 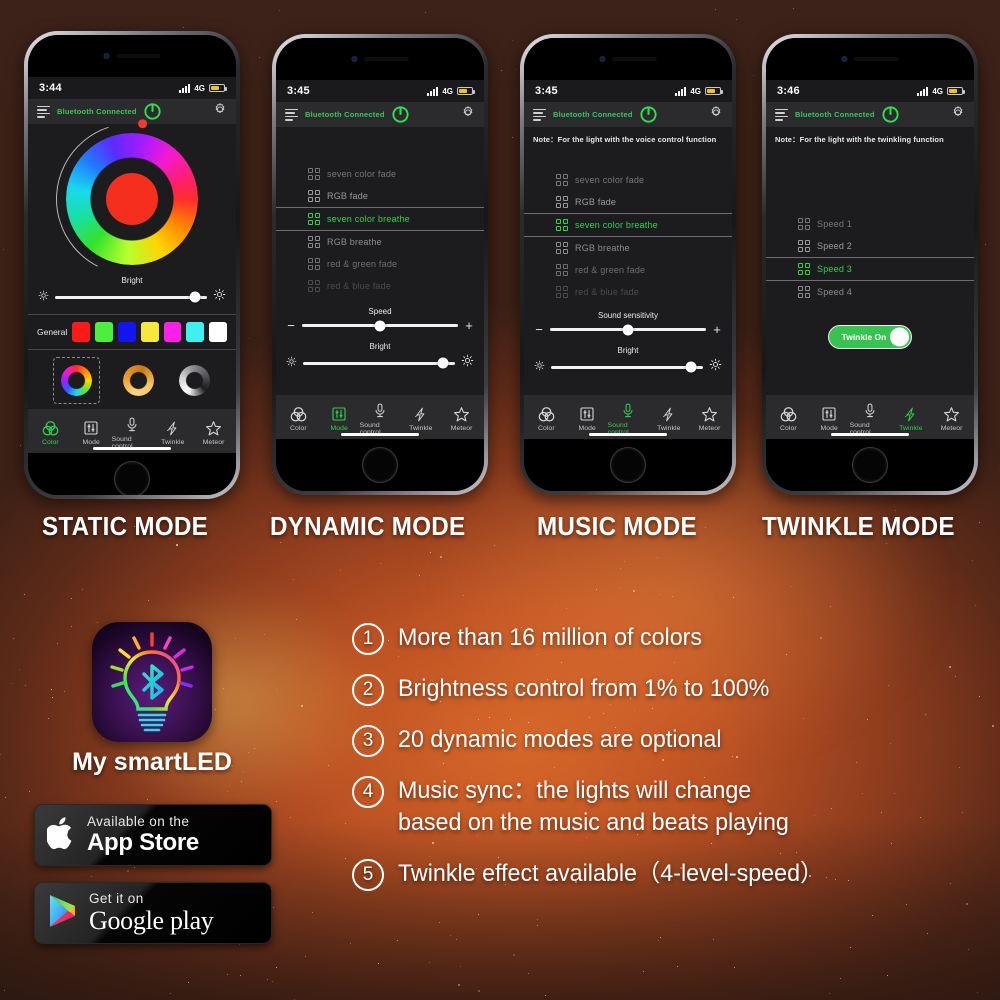 What do you see at coordinates (899, 337) in the screenshot?
I see `toggle-knob` at bounding box center [899, 337].